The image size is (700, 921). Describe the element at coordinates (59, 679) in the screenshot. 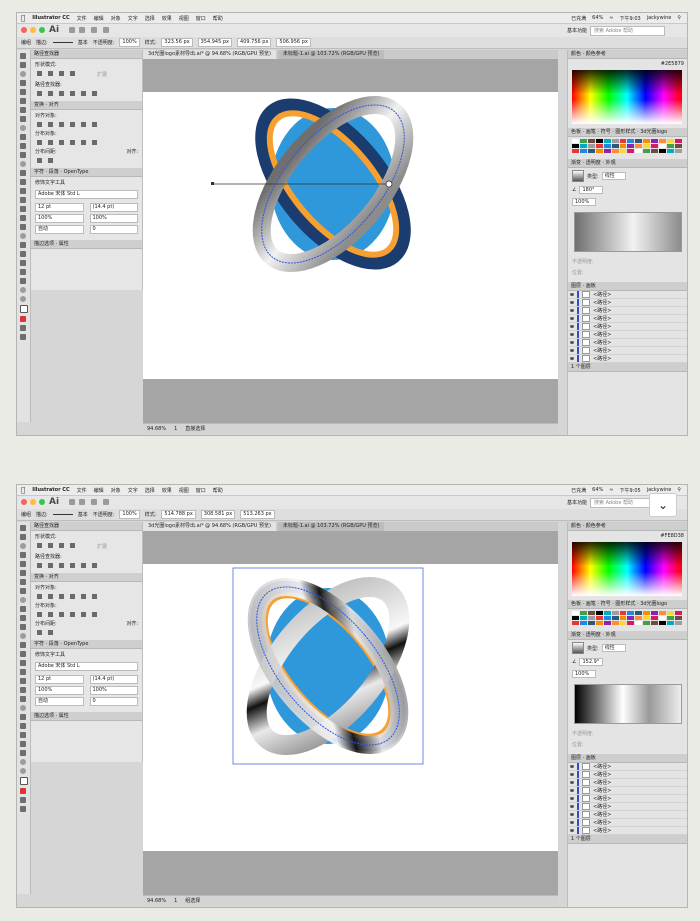

I see `font-size-field: 12 pt` at that location.